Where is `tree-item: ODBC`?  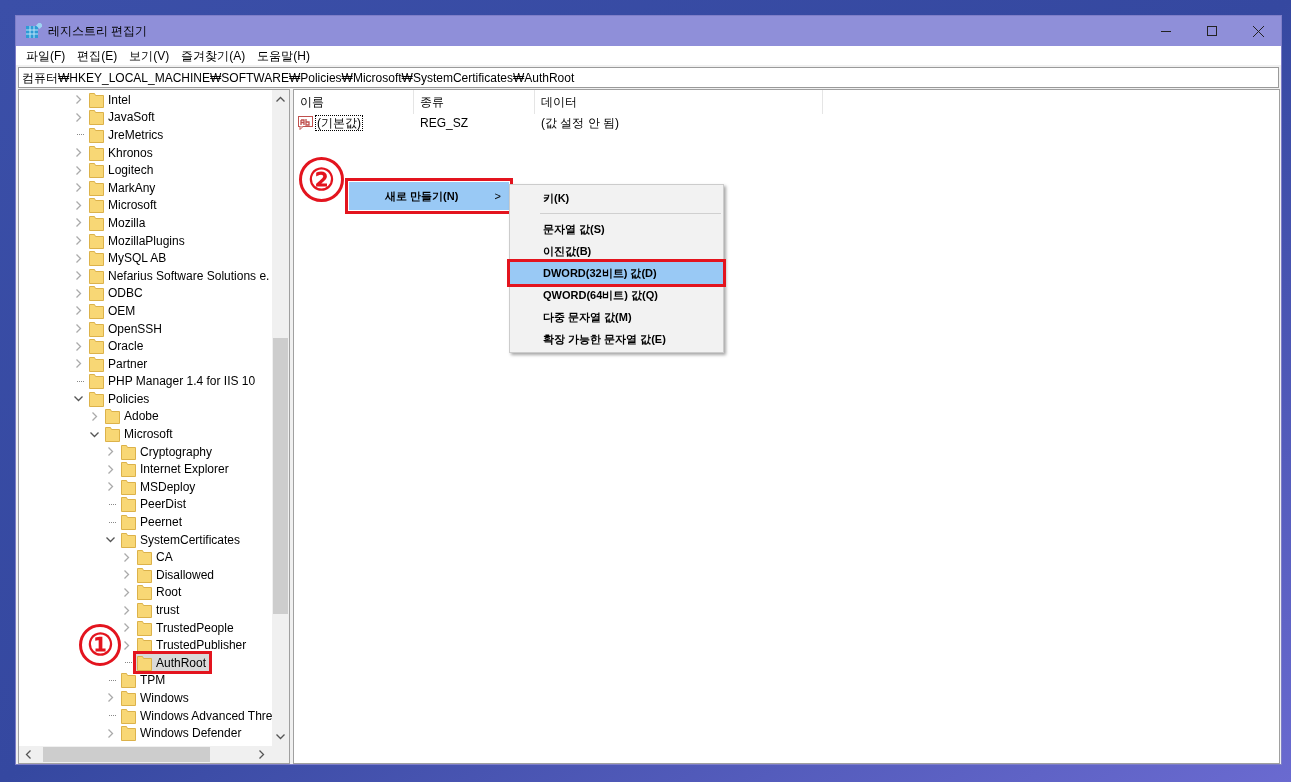
tree-item: ODBC is located at coordinates (117, 293).